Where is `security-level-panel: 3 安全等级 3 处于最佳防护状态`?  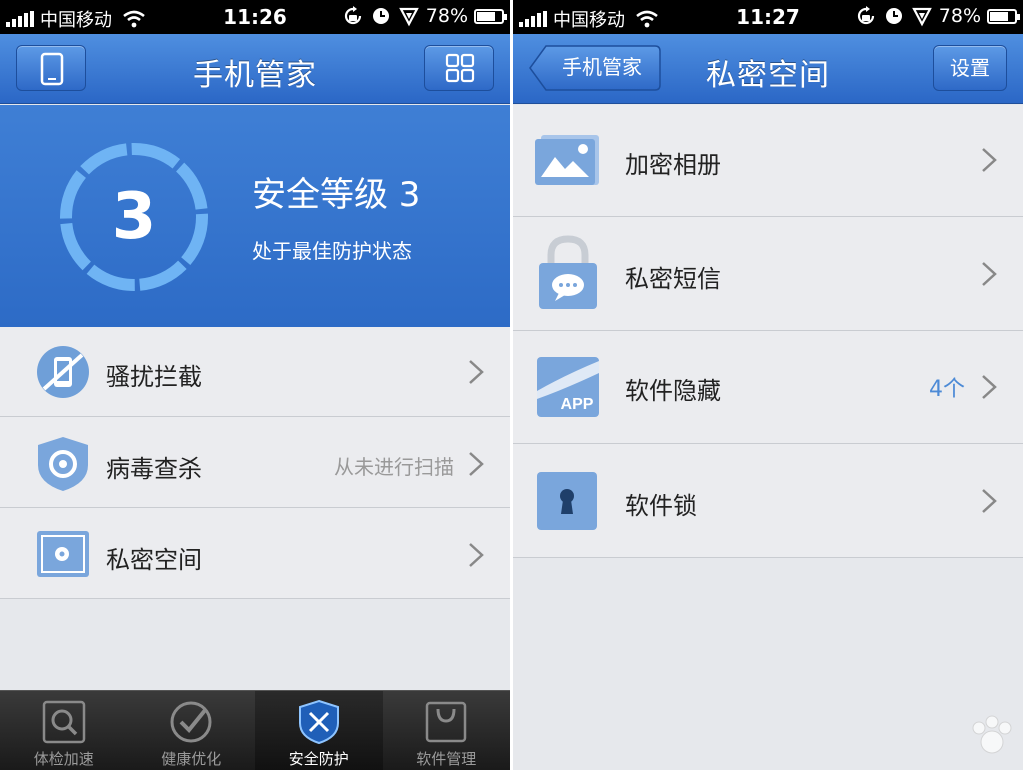 security-level-panel: 3 安全等级 3 处于最佳防护状态 is located at coordinates (255, 216).